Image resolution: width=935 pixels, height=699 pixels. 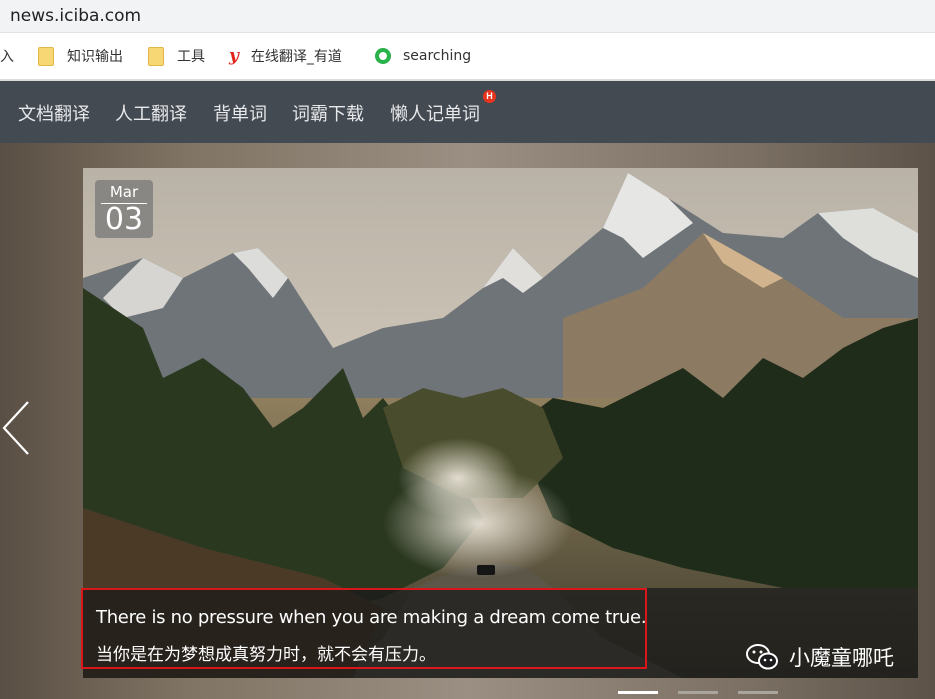 I want to click on bookmark-label: 在线翻译_有道, so click(x=296, y=57).